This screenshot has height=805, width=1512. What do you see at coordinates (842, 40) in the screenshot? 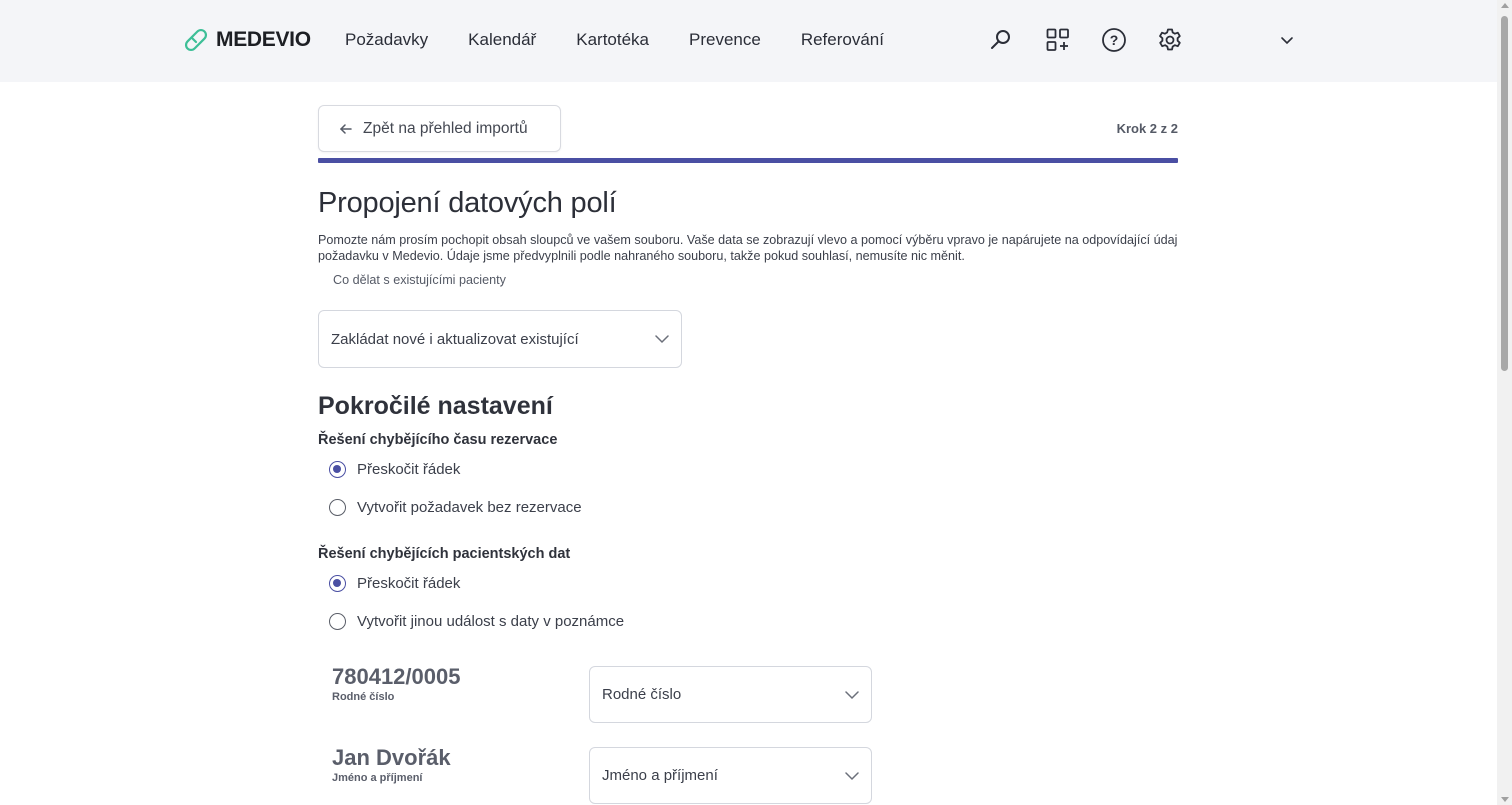
I see `nav-item-referovani: Referování` at bounding box center [842, 40].